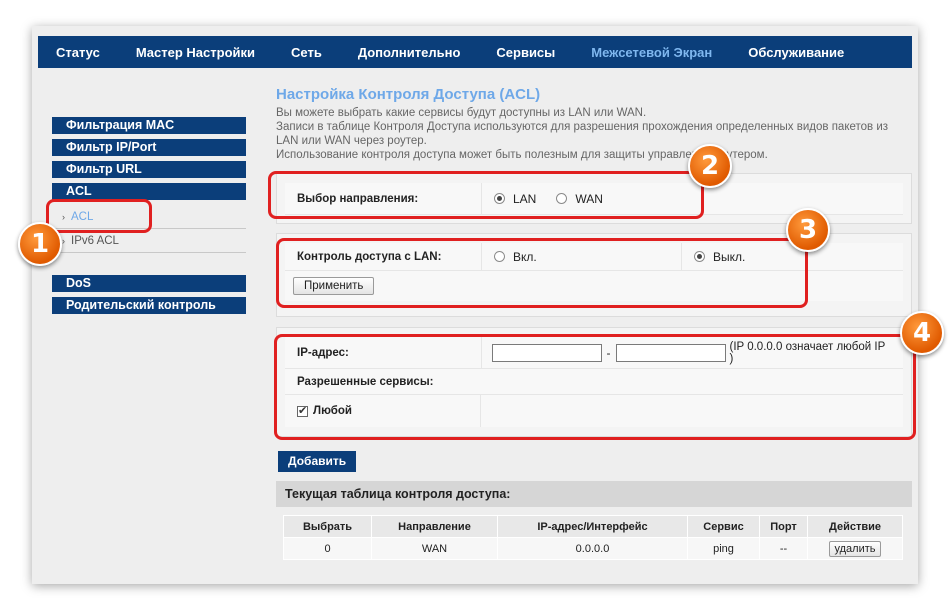  I want to click on step-badge-3: 3, so click(808, 230).